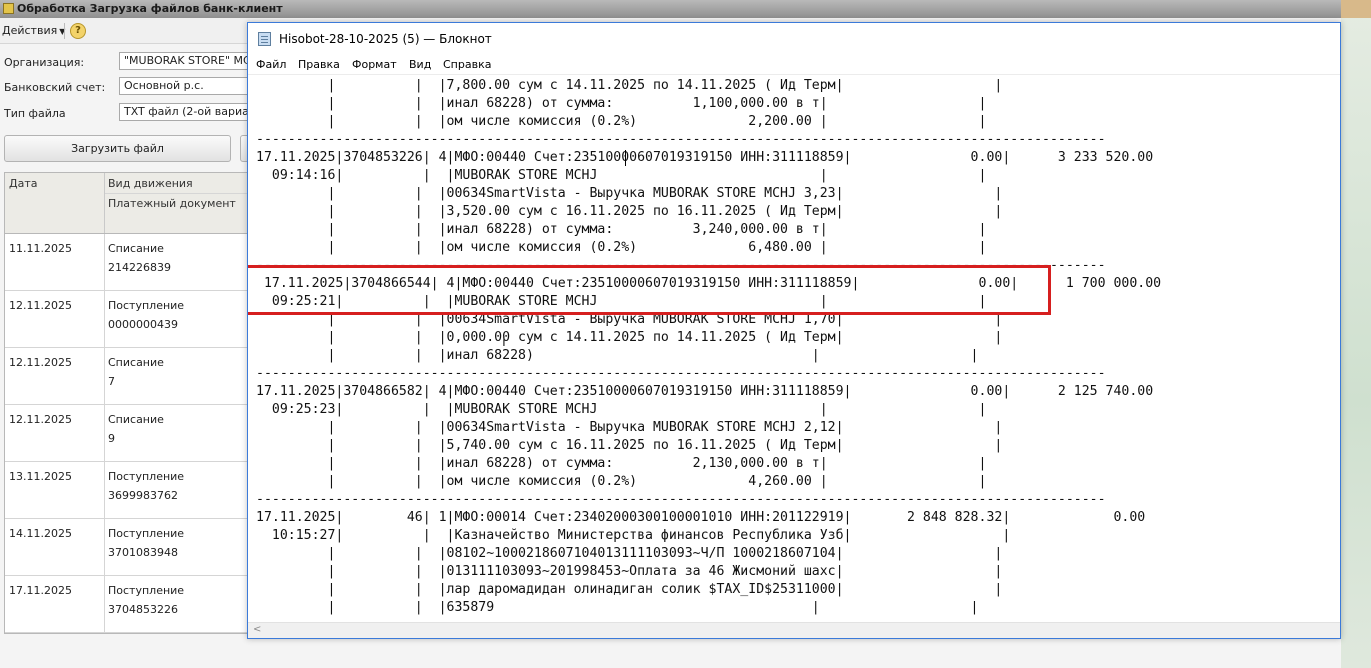 The image size is (1371, 668). Describe the element at coordinates (143, 609) in the screenshot. I see `row-doc: 3704853226` at that location.